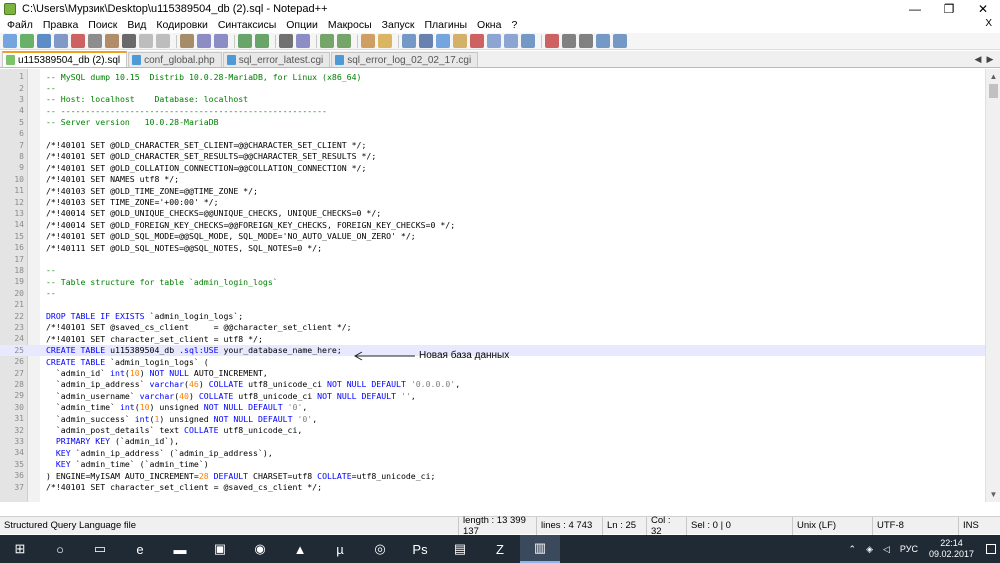 The height and width of the screenshot is (563, 1000). Describe the element at coordinates (136, 25) in the screenshot. I see `menu-item: Вид` at that location.